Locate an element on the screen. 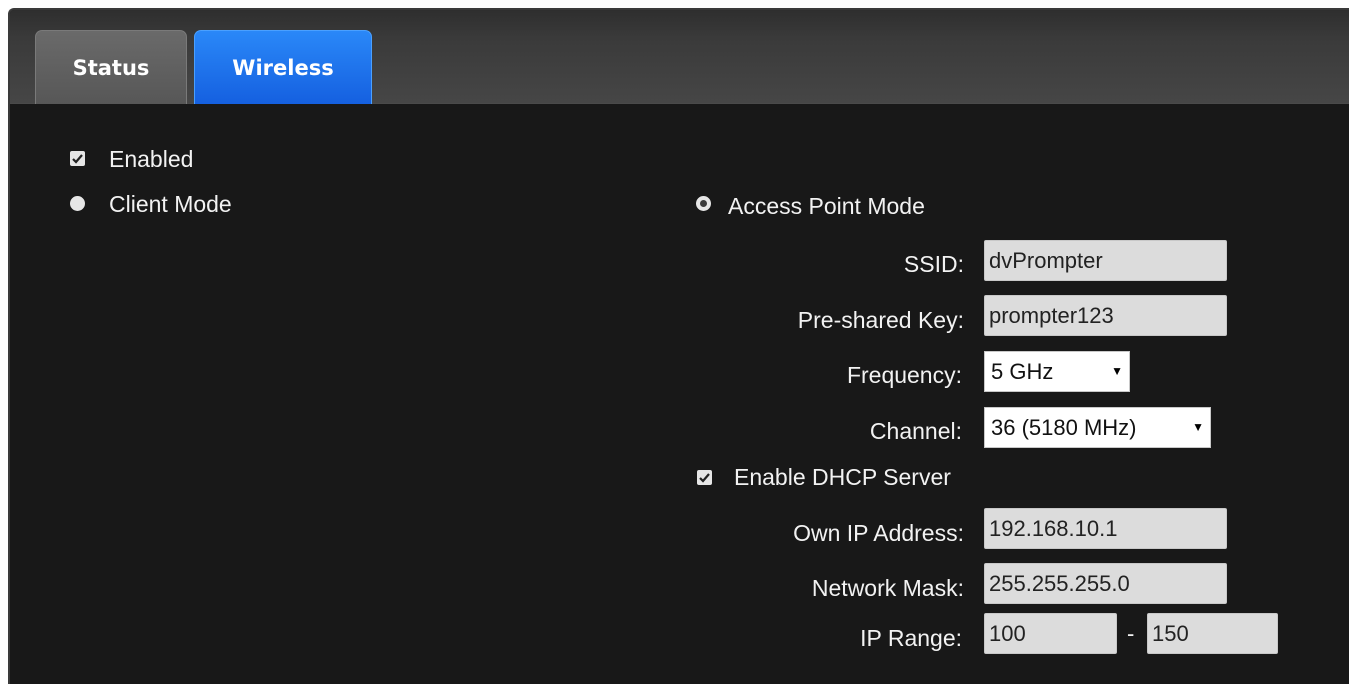 Image resolution: width=1349 pixels, height=684 pixels. tab-status: Status is located at coordinates (111, 67).